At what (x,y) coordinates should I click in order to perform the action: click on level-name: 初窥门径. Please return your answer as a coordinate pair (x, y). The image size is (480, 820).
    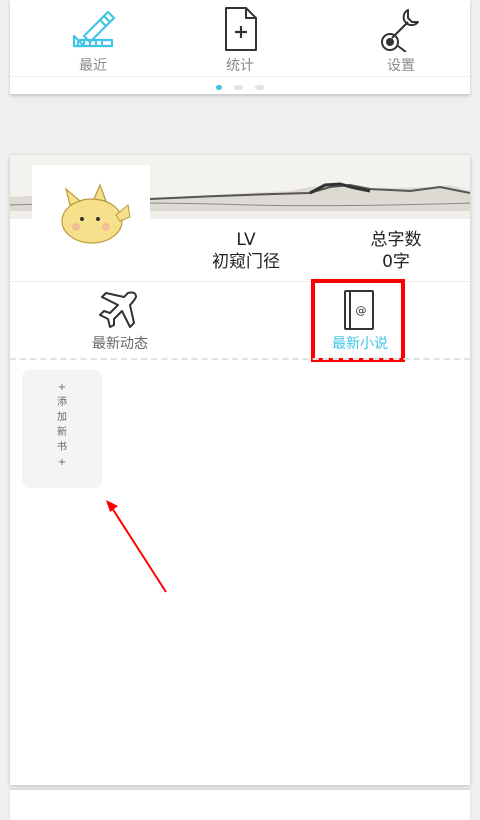
    Looking at the image, I should click on (246, 262).